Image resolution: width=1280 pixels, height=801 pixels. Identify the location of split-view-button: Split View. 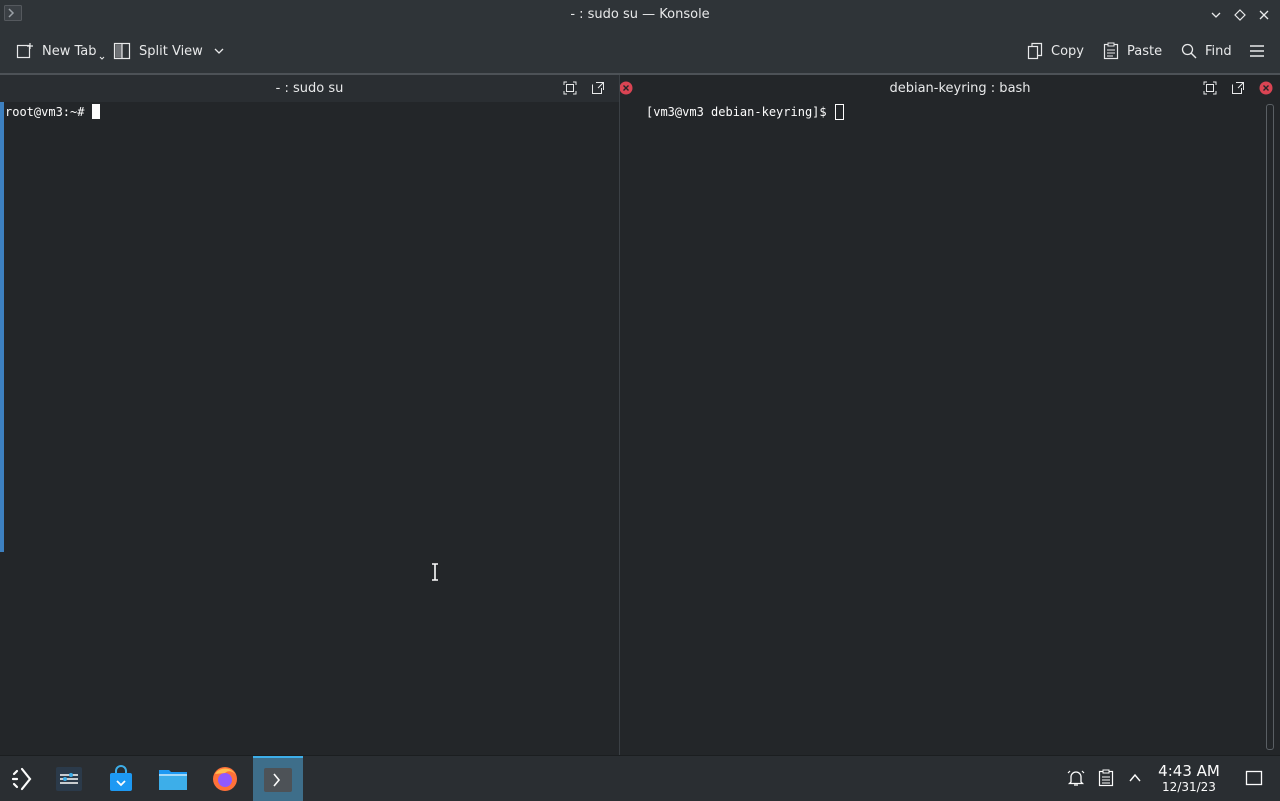
(169, 51).